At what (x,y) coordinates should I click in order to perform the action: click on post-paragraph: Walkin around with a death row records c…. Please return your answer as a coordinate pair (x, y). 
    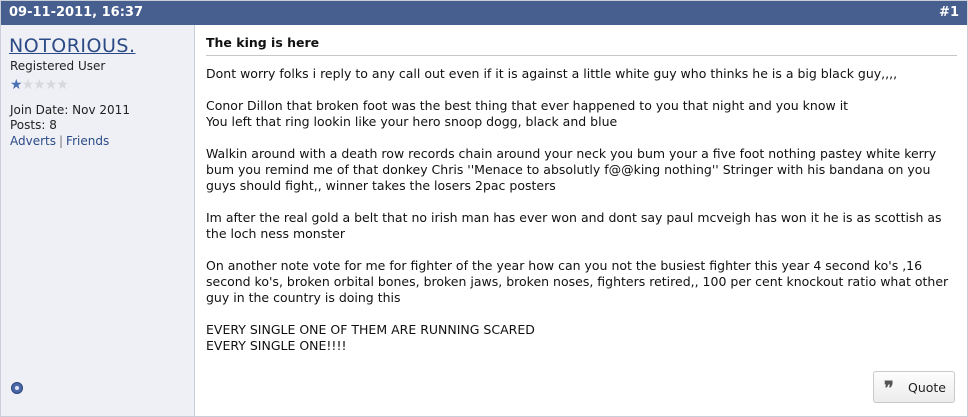
    Looking at the image, I should click on (571, 169).